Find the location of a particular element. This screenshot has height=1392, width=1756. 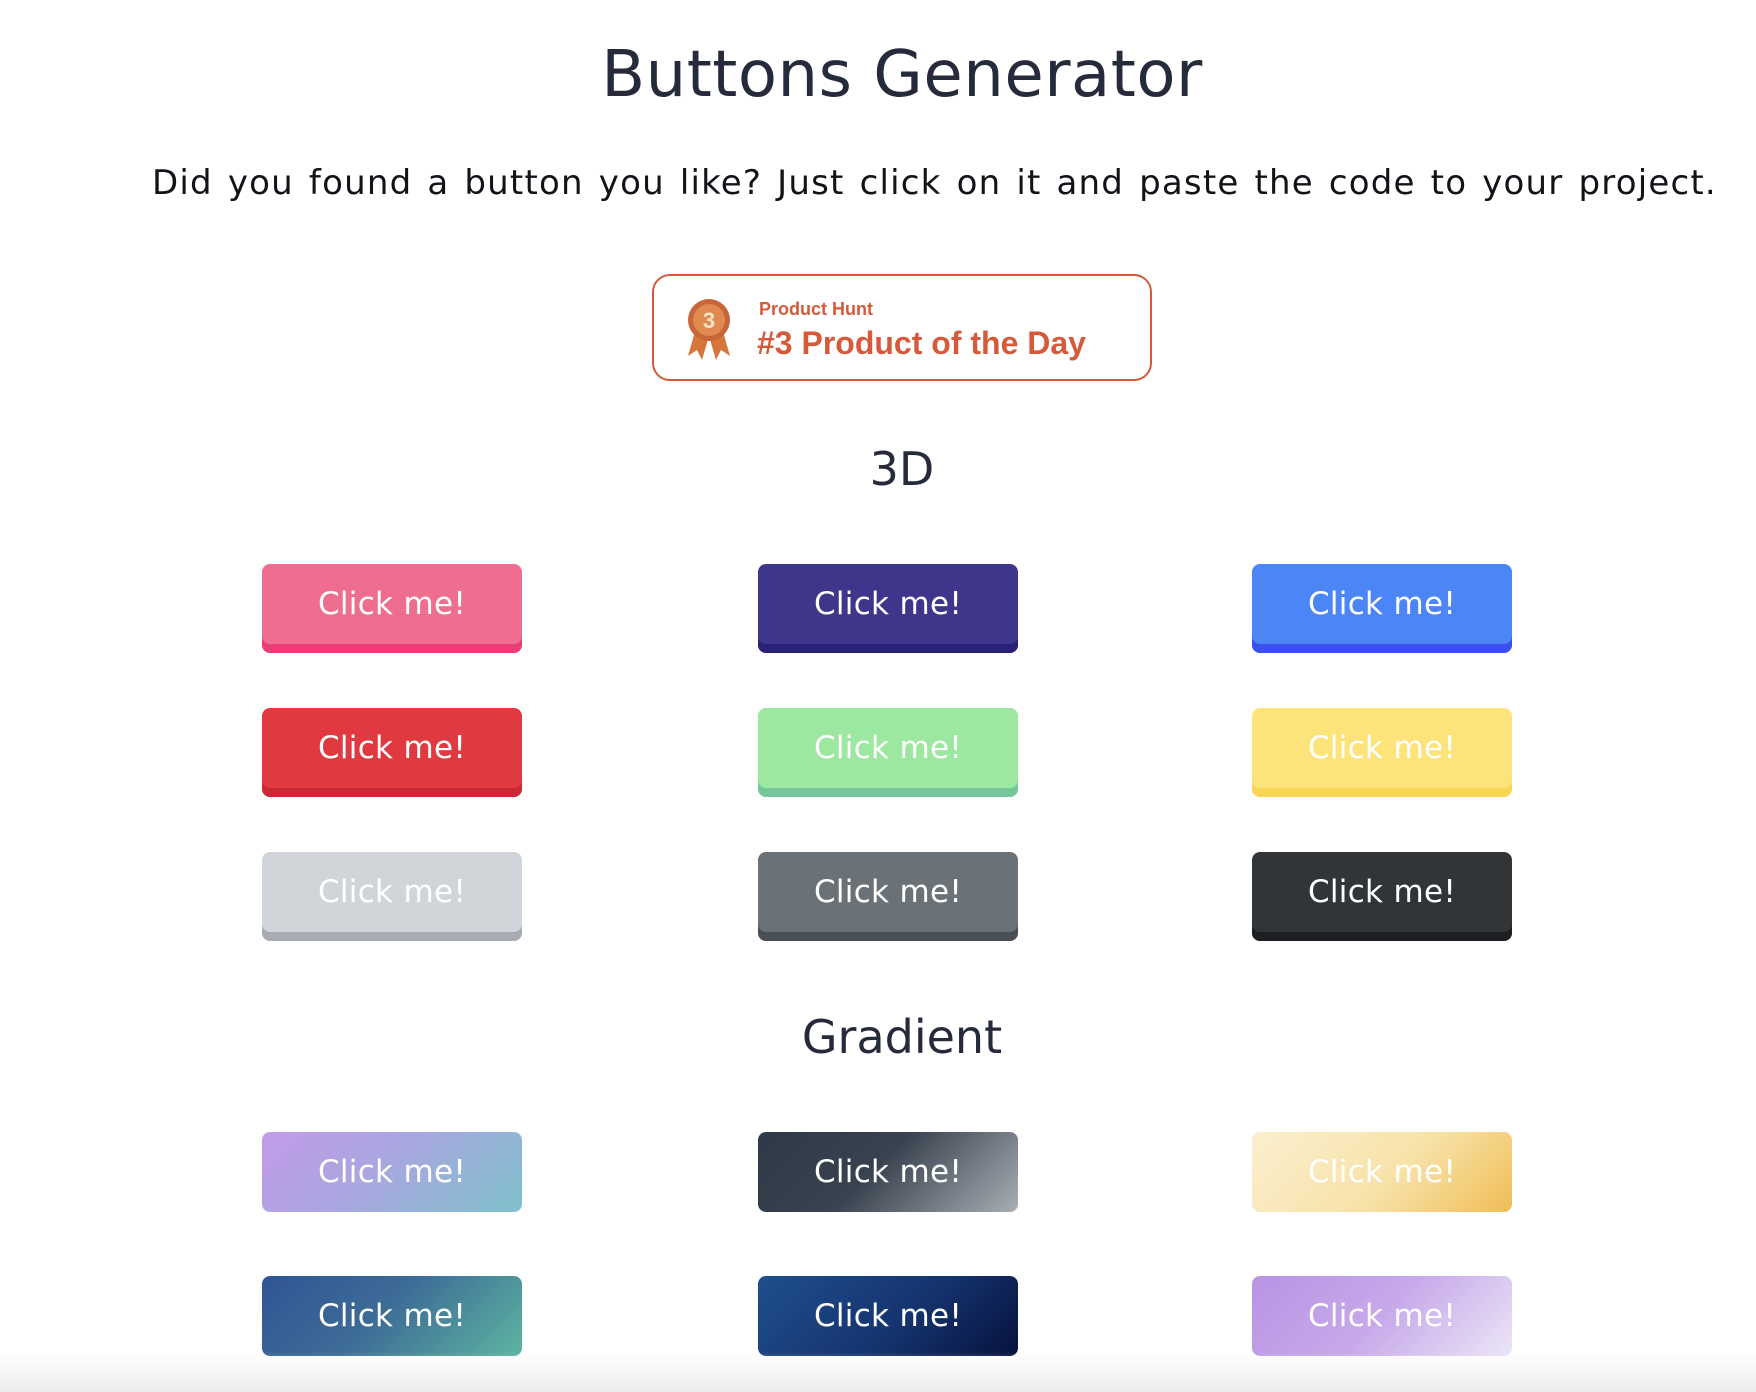

3d-button-pink: Click me! is located at coordinates (392, 608).